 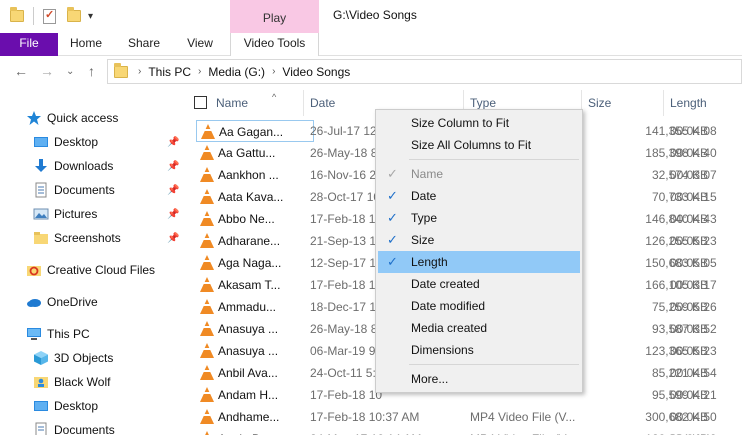 What do you see at coordinates (70, 71) in the screenshot?
I see `recent-locations-icon: ⌄` at bounding box center [70, 71].